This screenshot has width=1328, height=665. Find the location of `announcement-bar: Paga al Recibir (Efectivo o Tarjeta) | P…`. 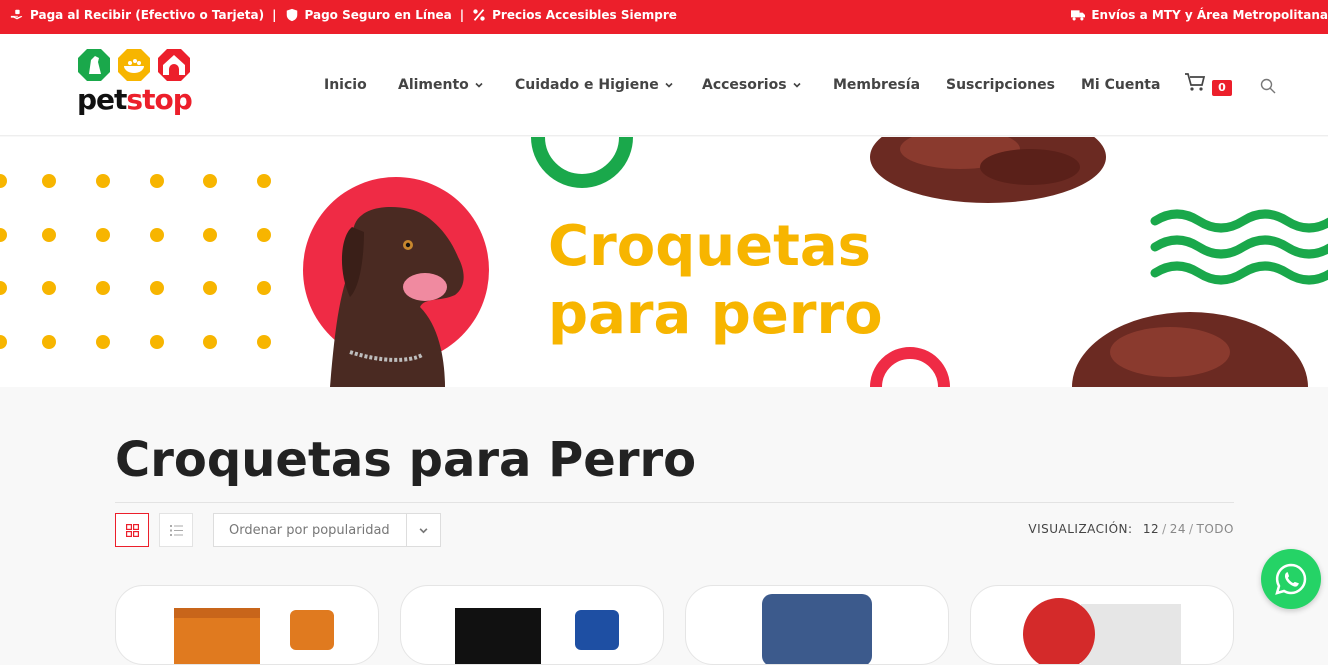

announcement-bar: Paga al Recibir (Efectivo o Tarjeta) | P… is located at coordinates (664, 17).